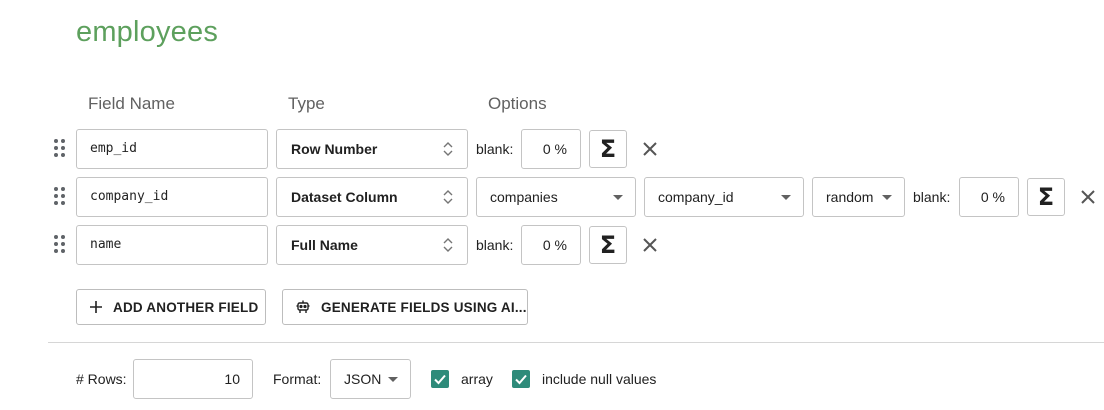 The height and width of the screenshot is (410, 1104). I want to click on field-name-input: name, so click(172, 245).